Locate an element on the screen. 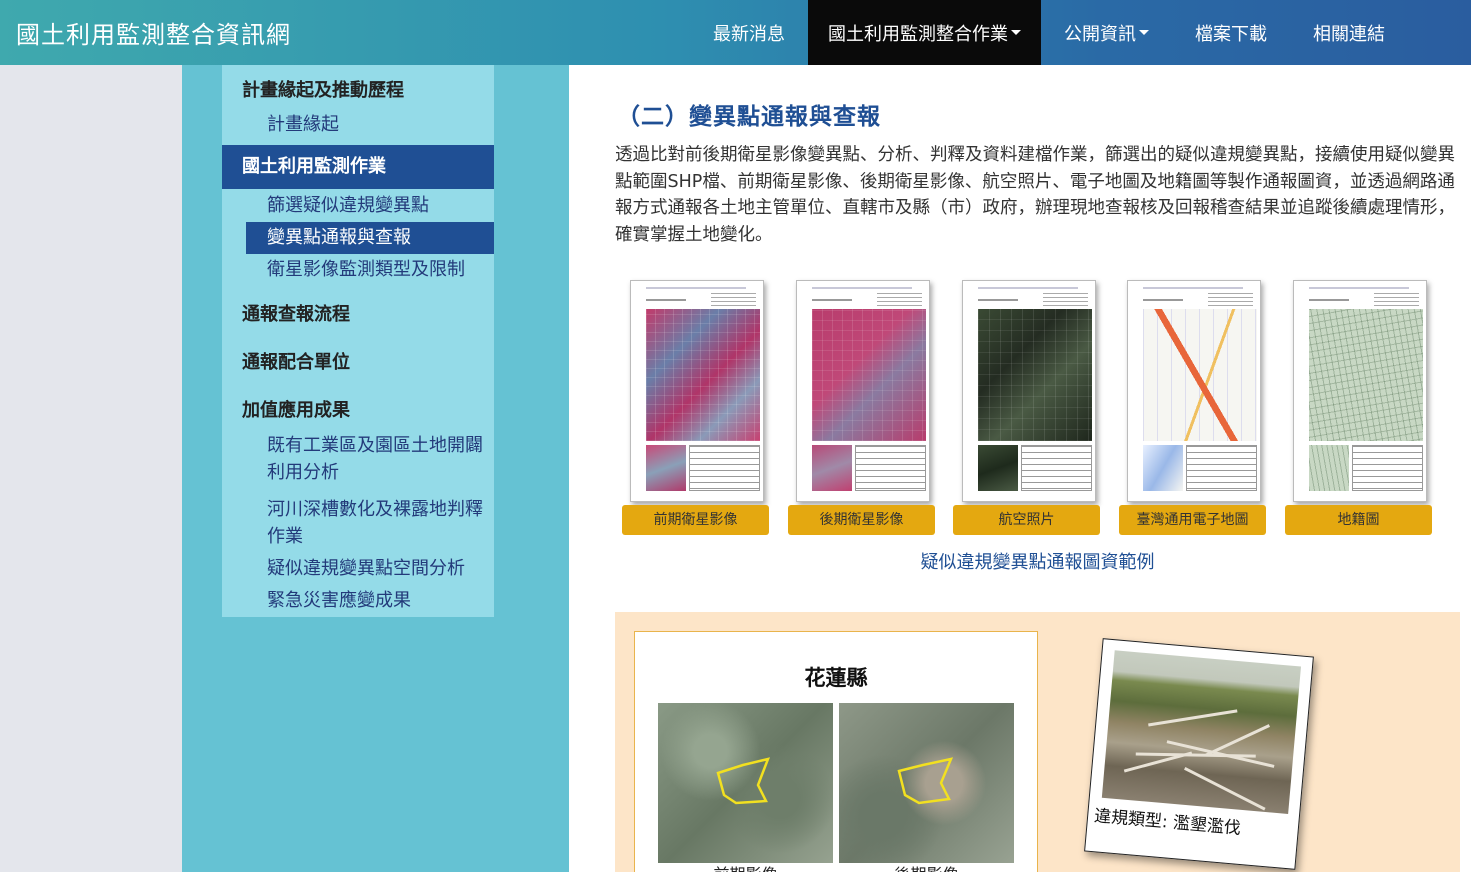 The width and height of the screenshot is (1471, 872). sidebar-item-industrial-zone-analysis: 既有工業區及園區土地開闢利用分析 is located at coordinates (377, 459).